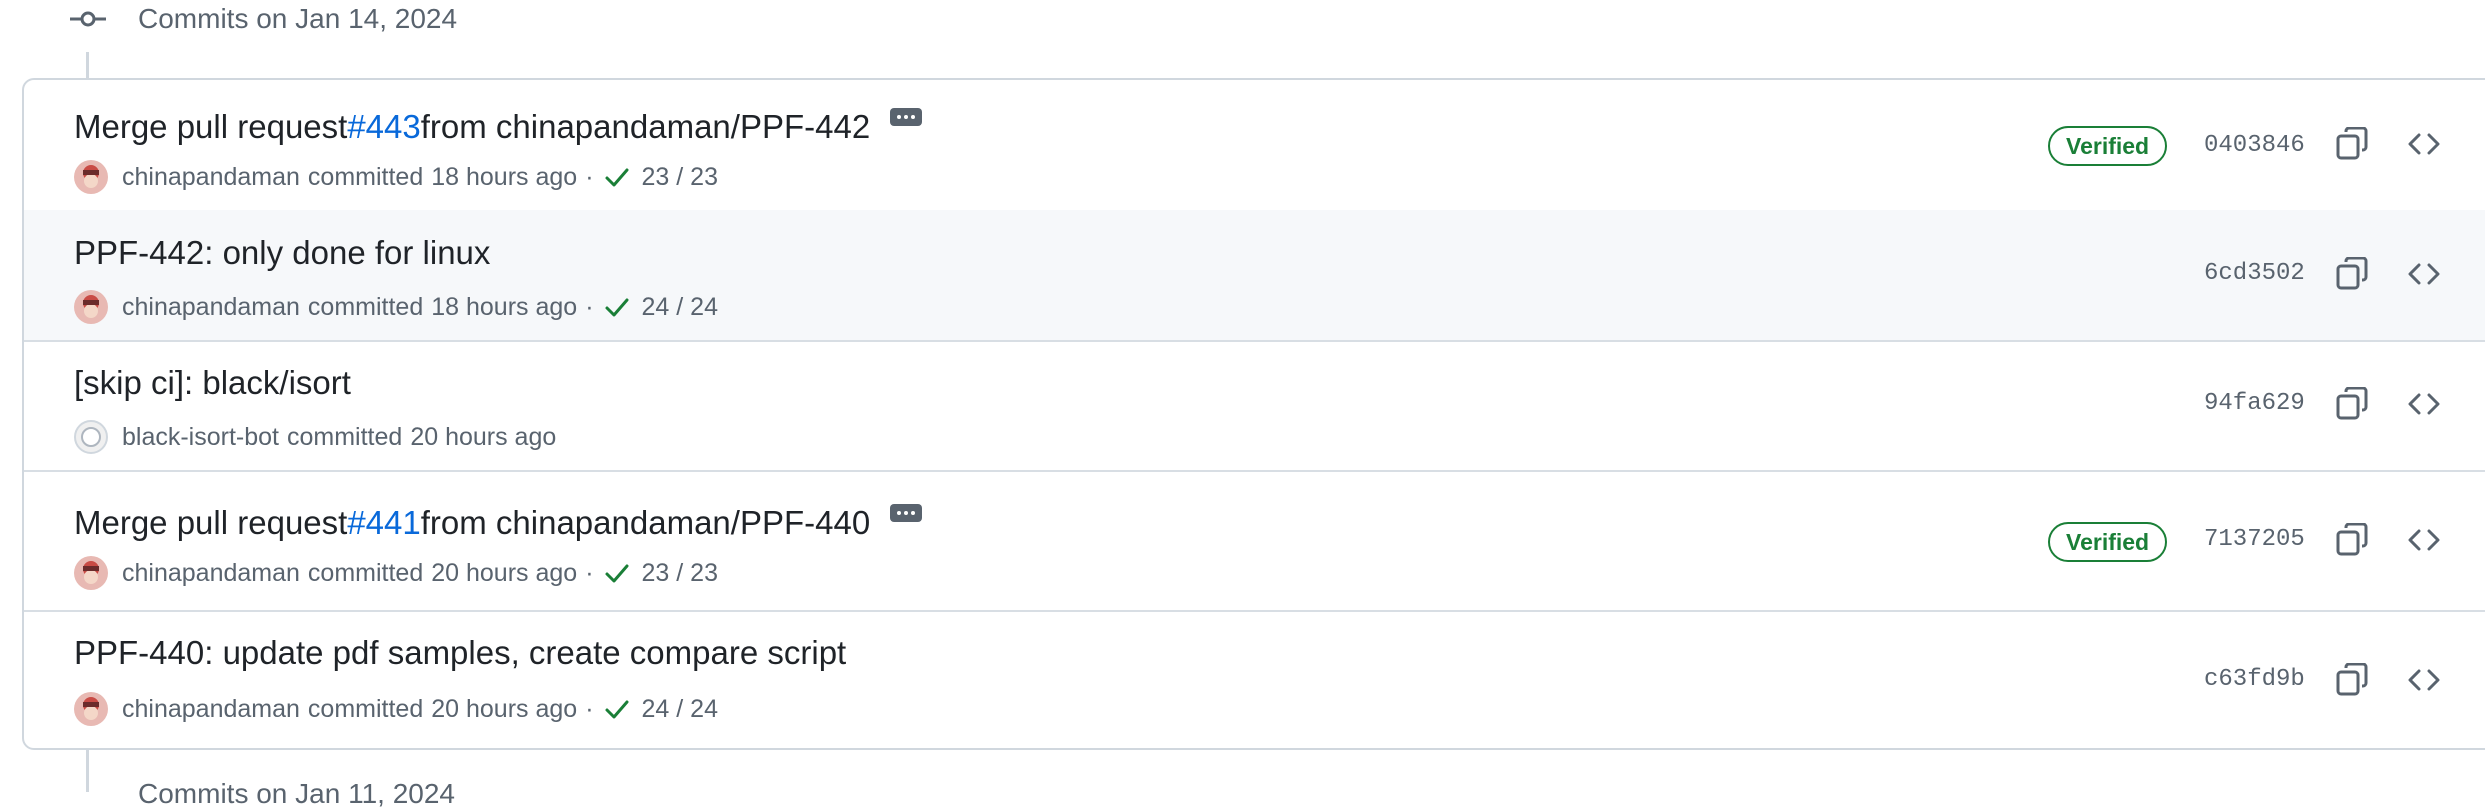 Image resolution: width=2485 pixels, height=810 pixels. What do you see at coordinates (383, 127) in the screenshot?
I see `pull-request-link: #443` at bounding box center [383, 127].